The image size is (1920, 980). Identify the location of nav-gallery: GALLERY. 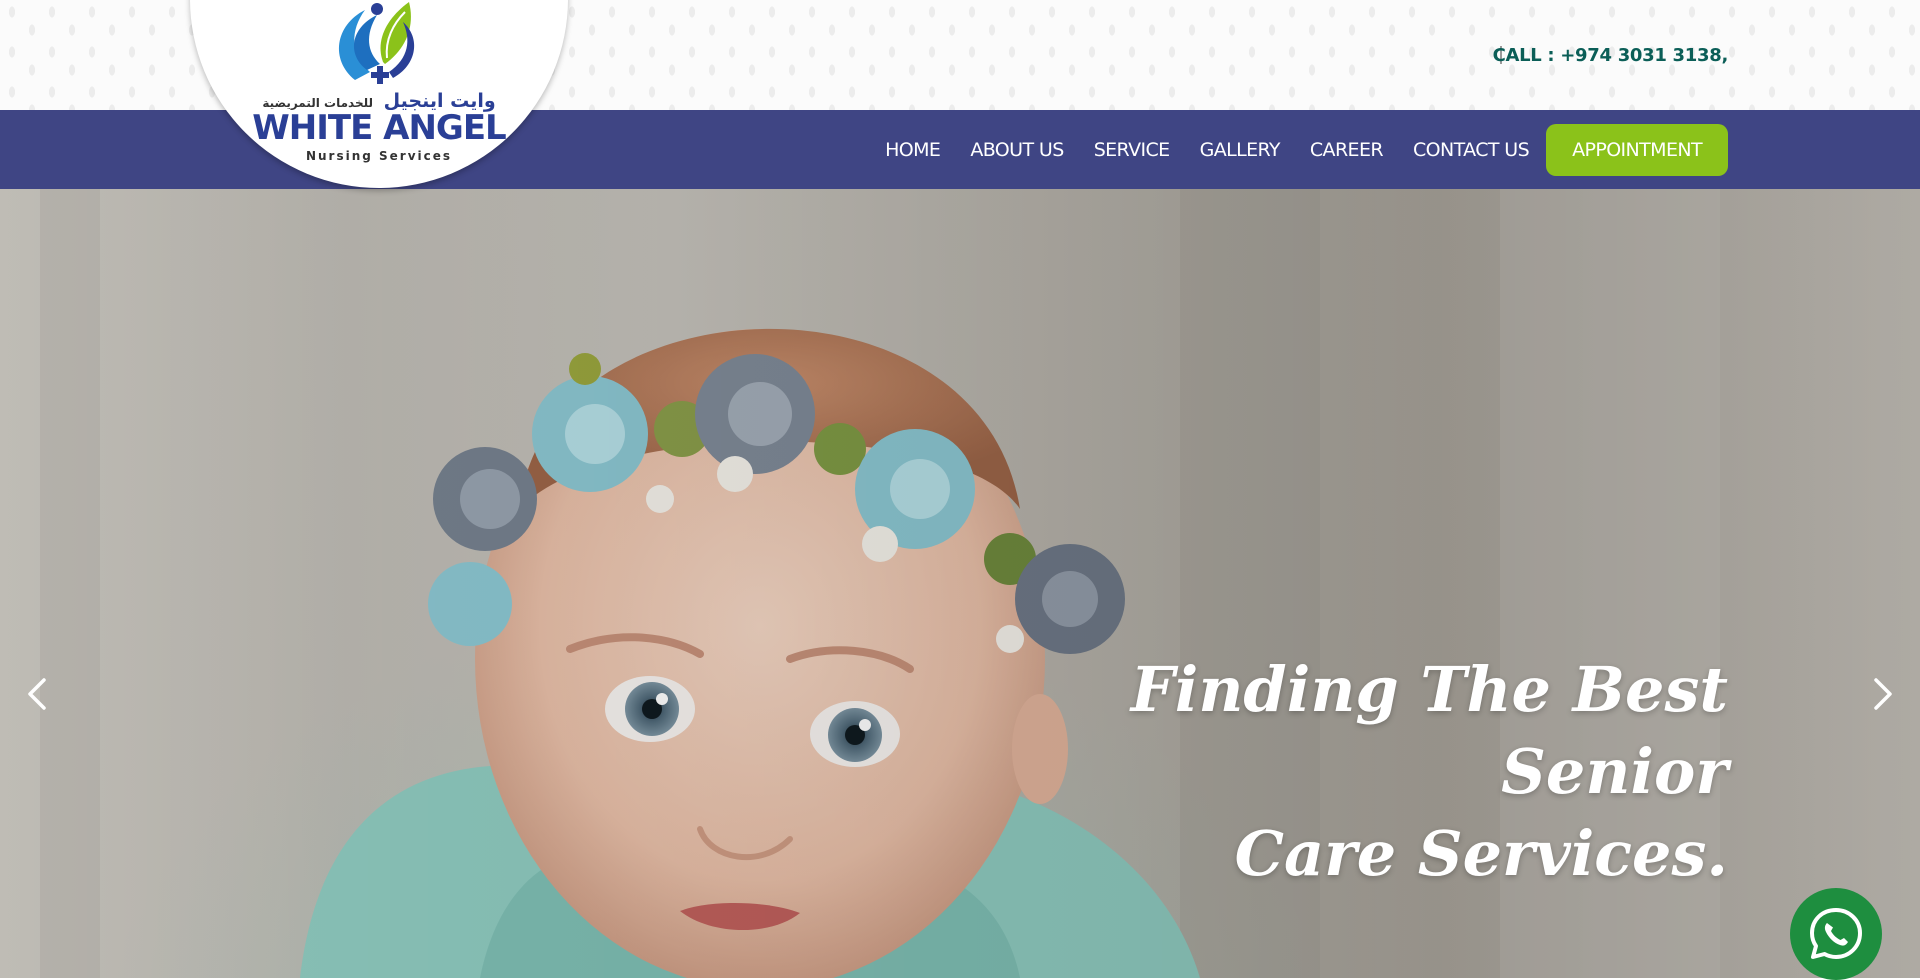
(1240, 150).